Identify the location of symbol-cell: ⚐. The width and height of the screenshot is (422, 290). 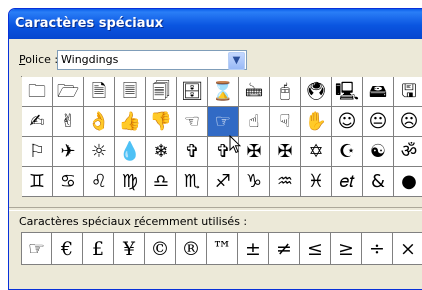
(37, 152).